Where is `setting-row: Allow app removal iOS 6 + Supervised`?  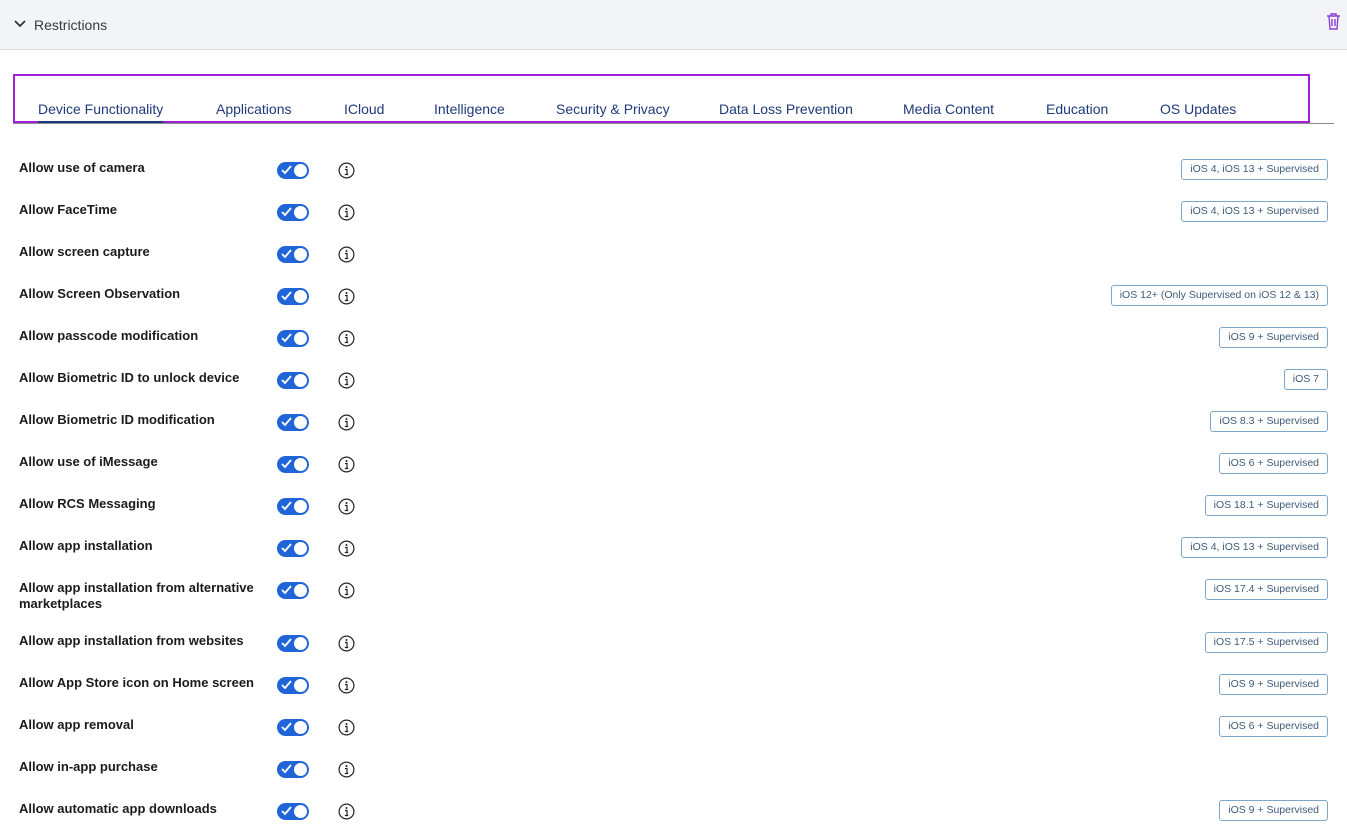
setting-row: Allow app removal iOS 6 + Supervised is located at coordinates (673, 736).